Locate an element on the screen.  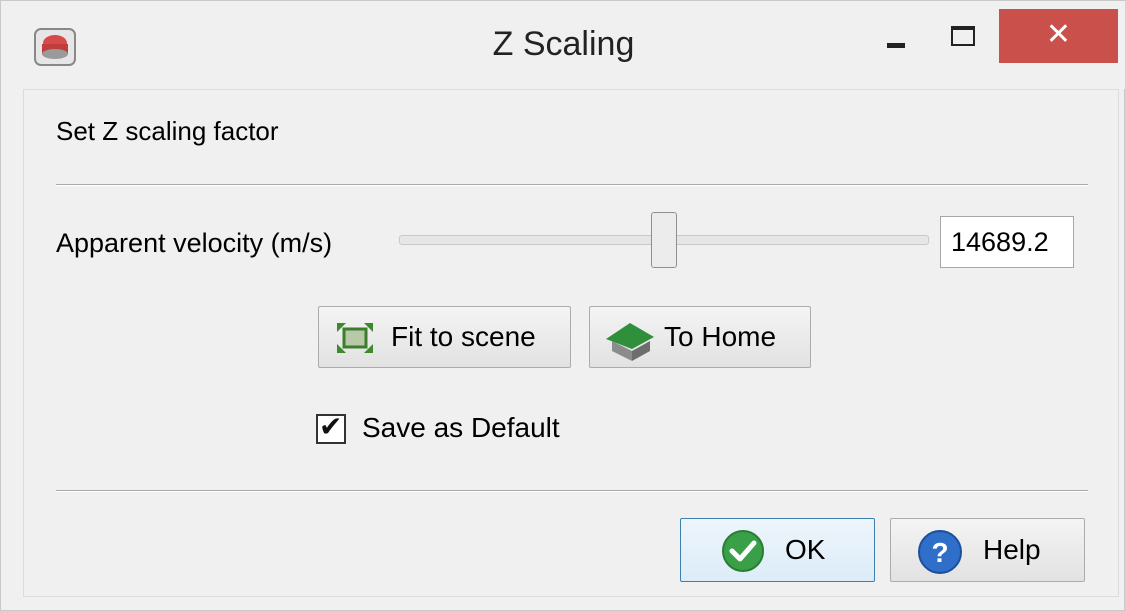
question-circle-icon: ? is located at coordinates (940, 552).